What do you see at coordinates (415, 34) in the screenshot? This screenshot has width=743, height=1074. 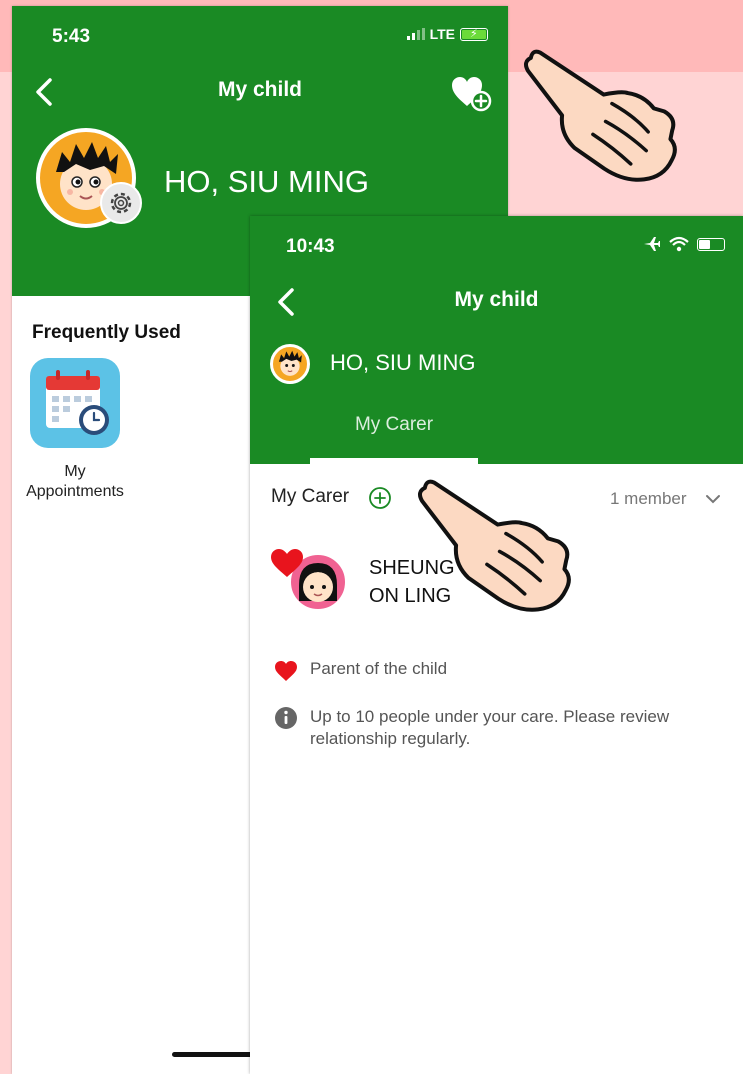 I see `signal-icon` at bounding box center [415, 34].